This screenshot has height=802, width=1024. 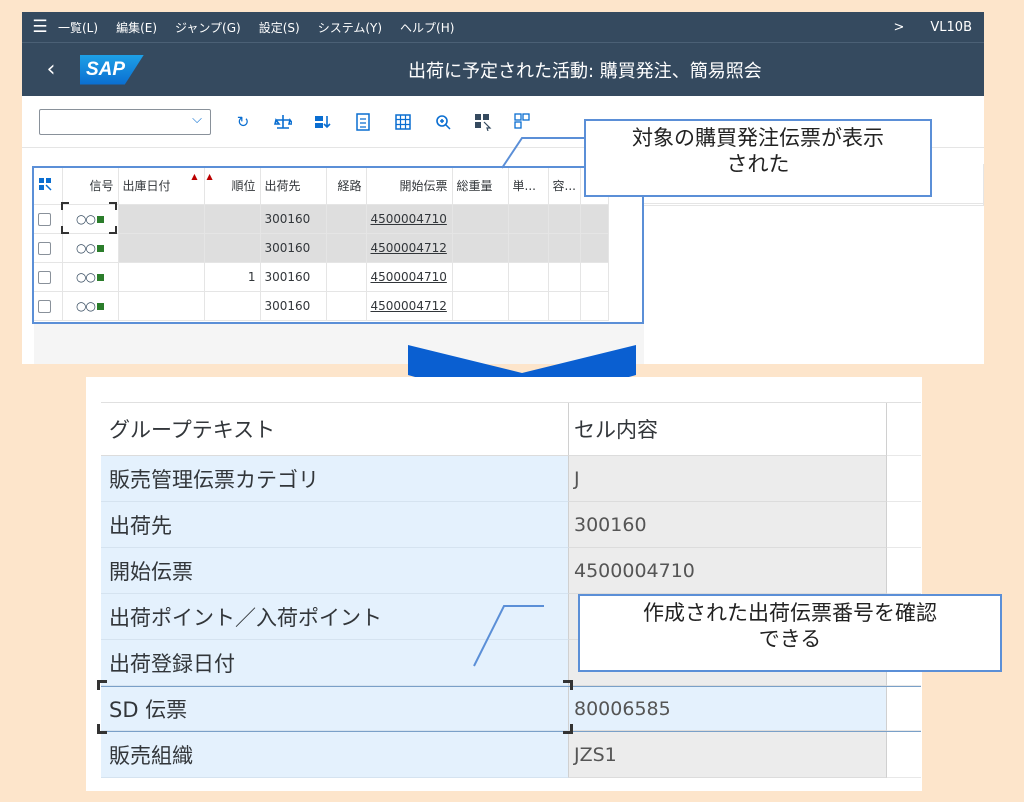 I want to click on page-title: 出荷に予定された活動: 購買発注、簡易照会, so click(x=585, y=71).